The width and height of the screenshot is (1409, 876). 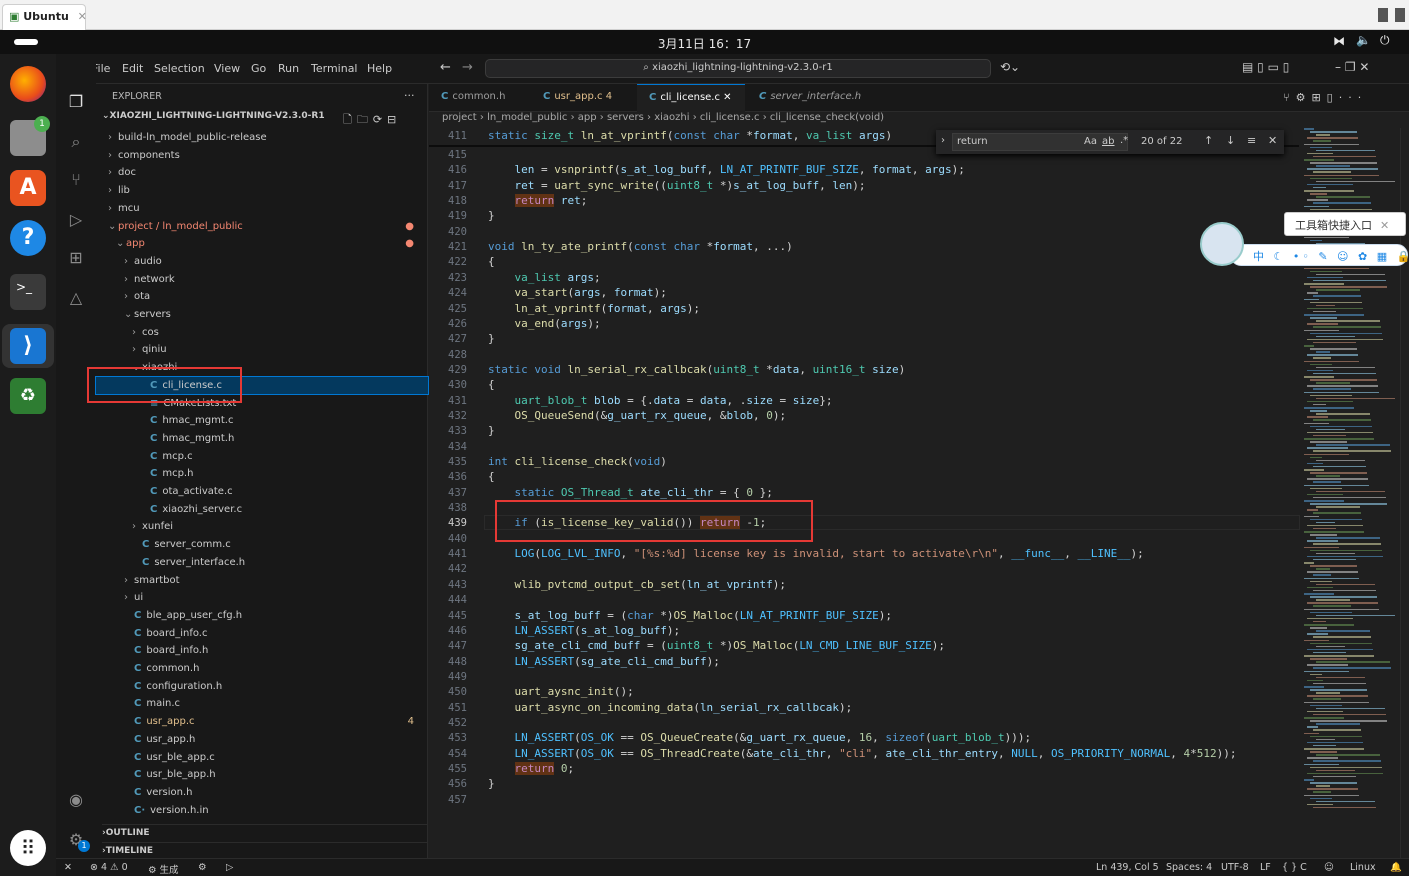 I want to click on show-apps-icon: ⠿, so click(x=28, y=848).